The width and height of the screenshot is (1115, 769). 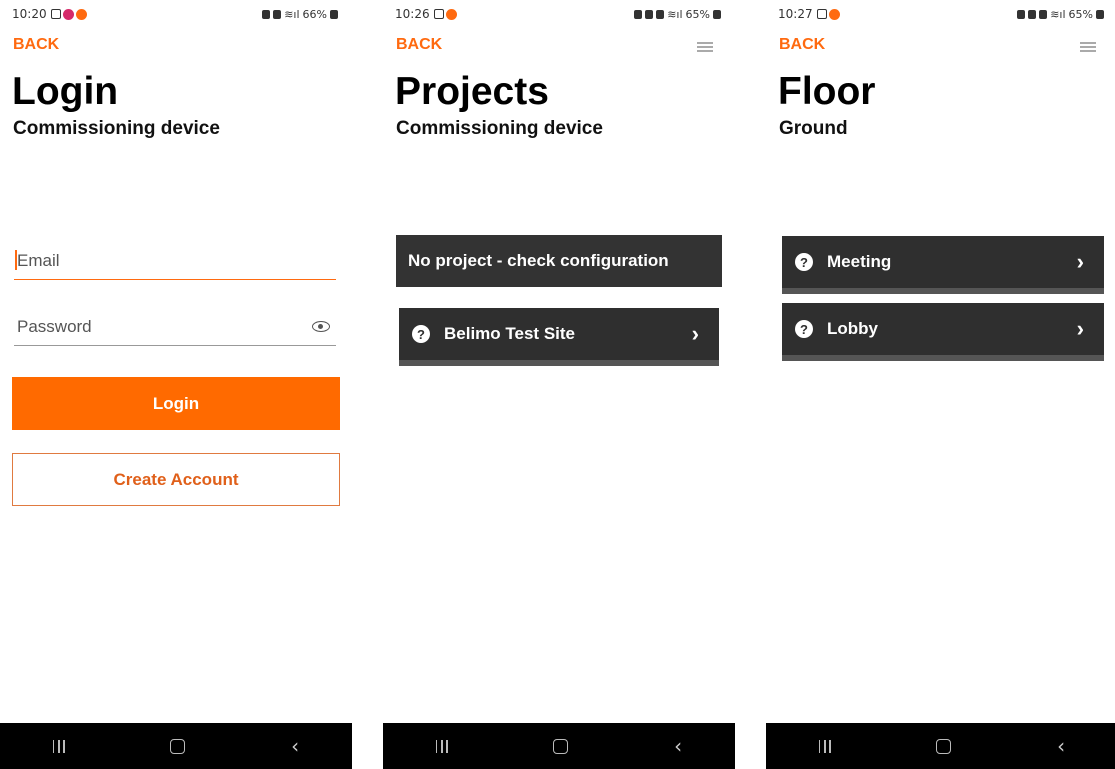 I want to click on list-item-project: ? Belimo Test Site ›, so click(x=559, y=337).